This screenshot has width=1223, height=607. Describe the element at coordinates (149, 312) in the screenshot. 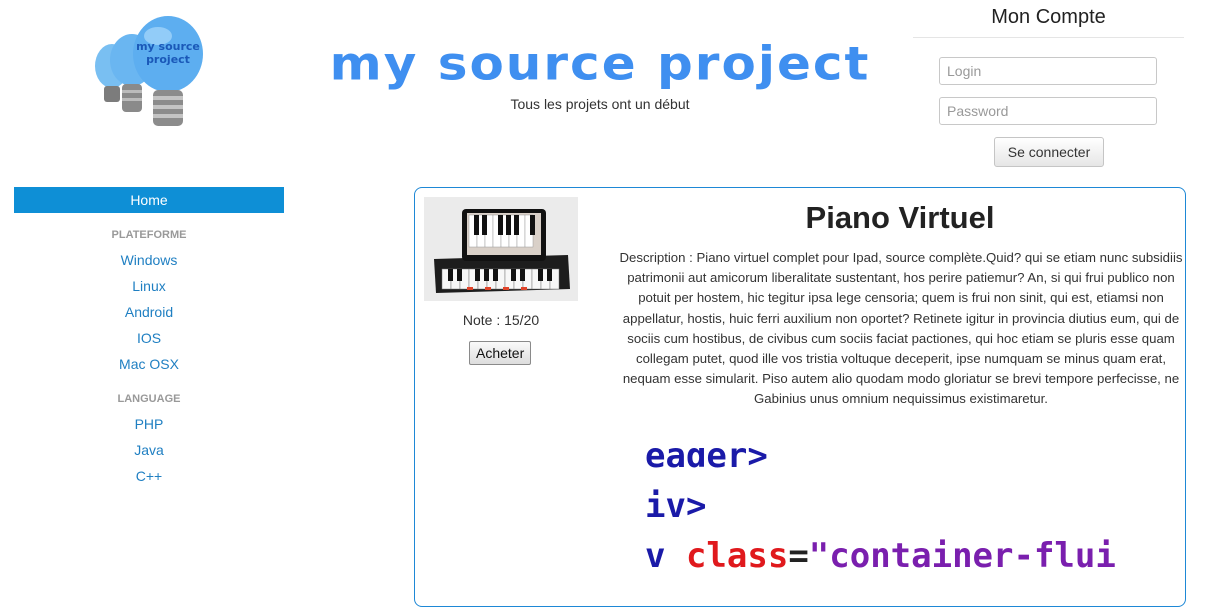

I see `sidebar-item-android: Android` at that location.